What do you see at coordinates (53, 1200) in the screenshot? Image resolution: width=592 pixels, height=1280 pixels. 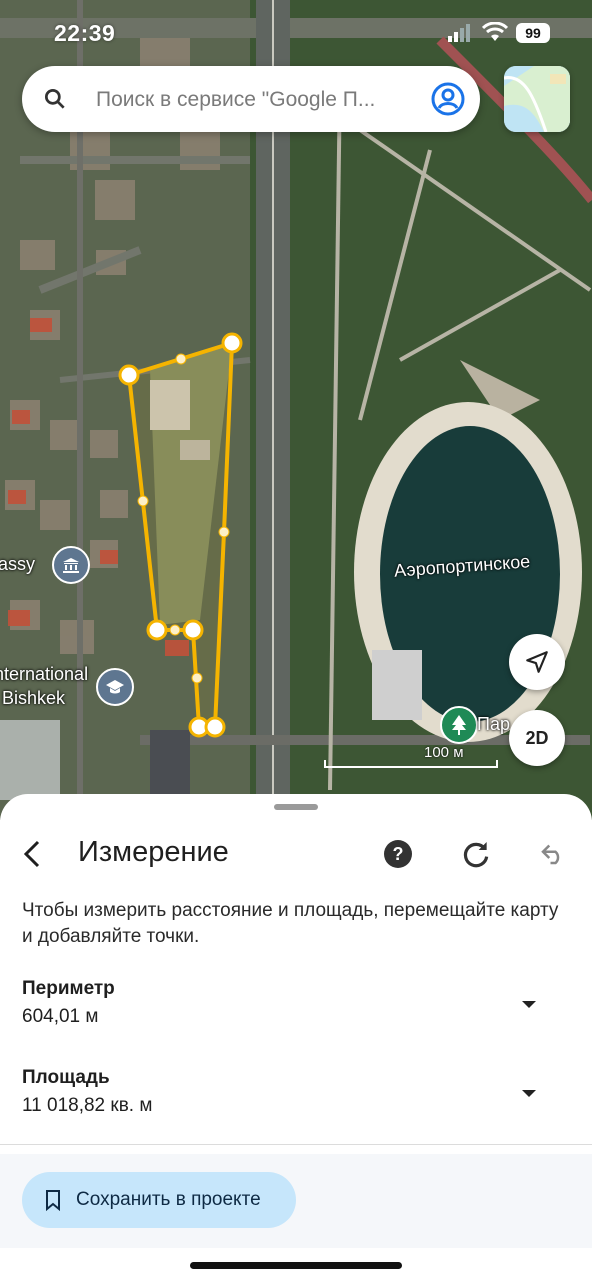 I see `bookmark-icon` at bounding box center [53, 1200].